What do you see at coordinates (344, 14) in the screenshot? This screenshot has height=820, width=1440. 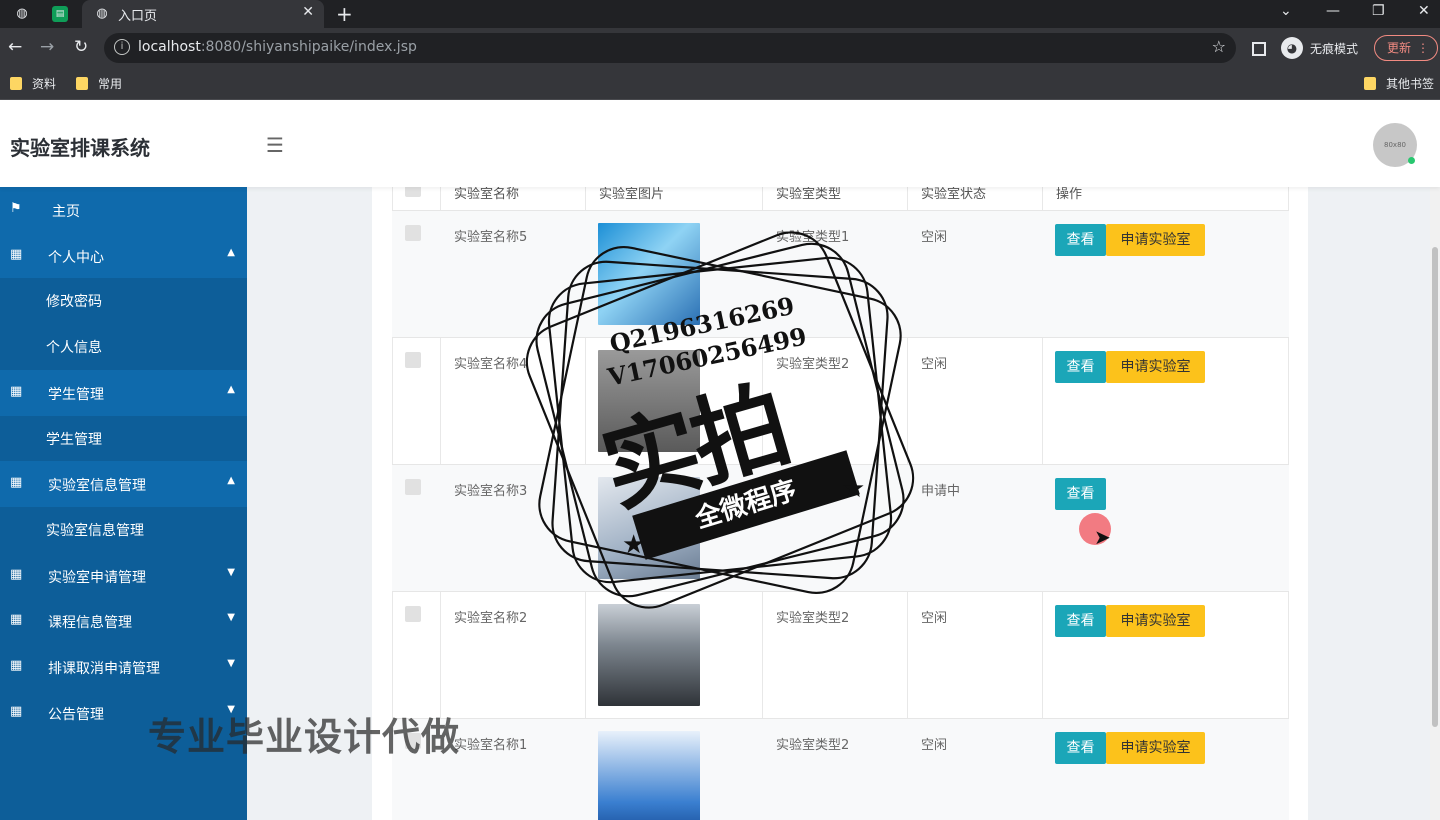 I see `new-tab-icon: +` at bounding box center [344, 14].